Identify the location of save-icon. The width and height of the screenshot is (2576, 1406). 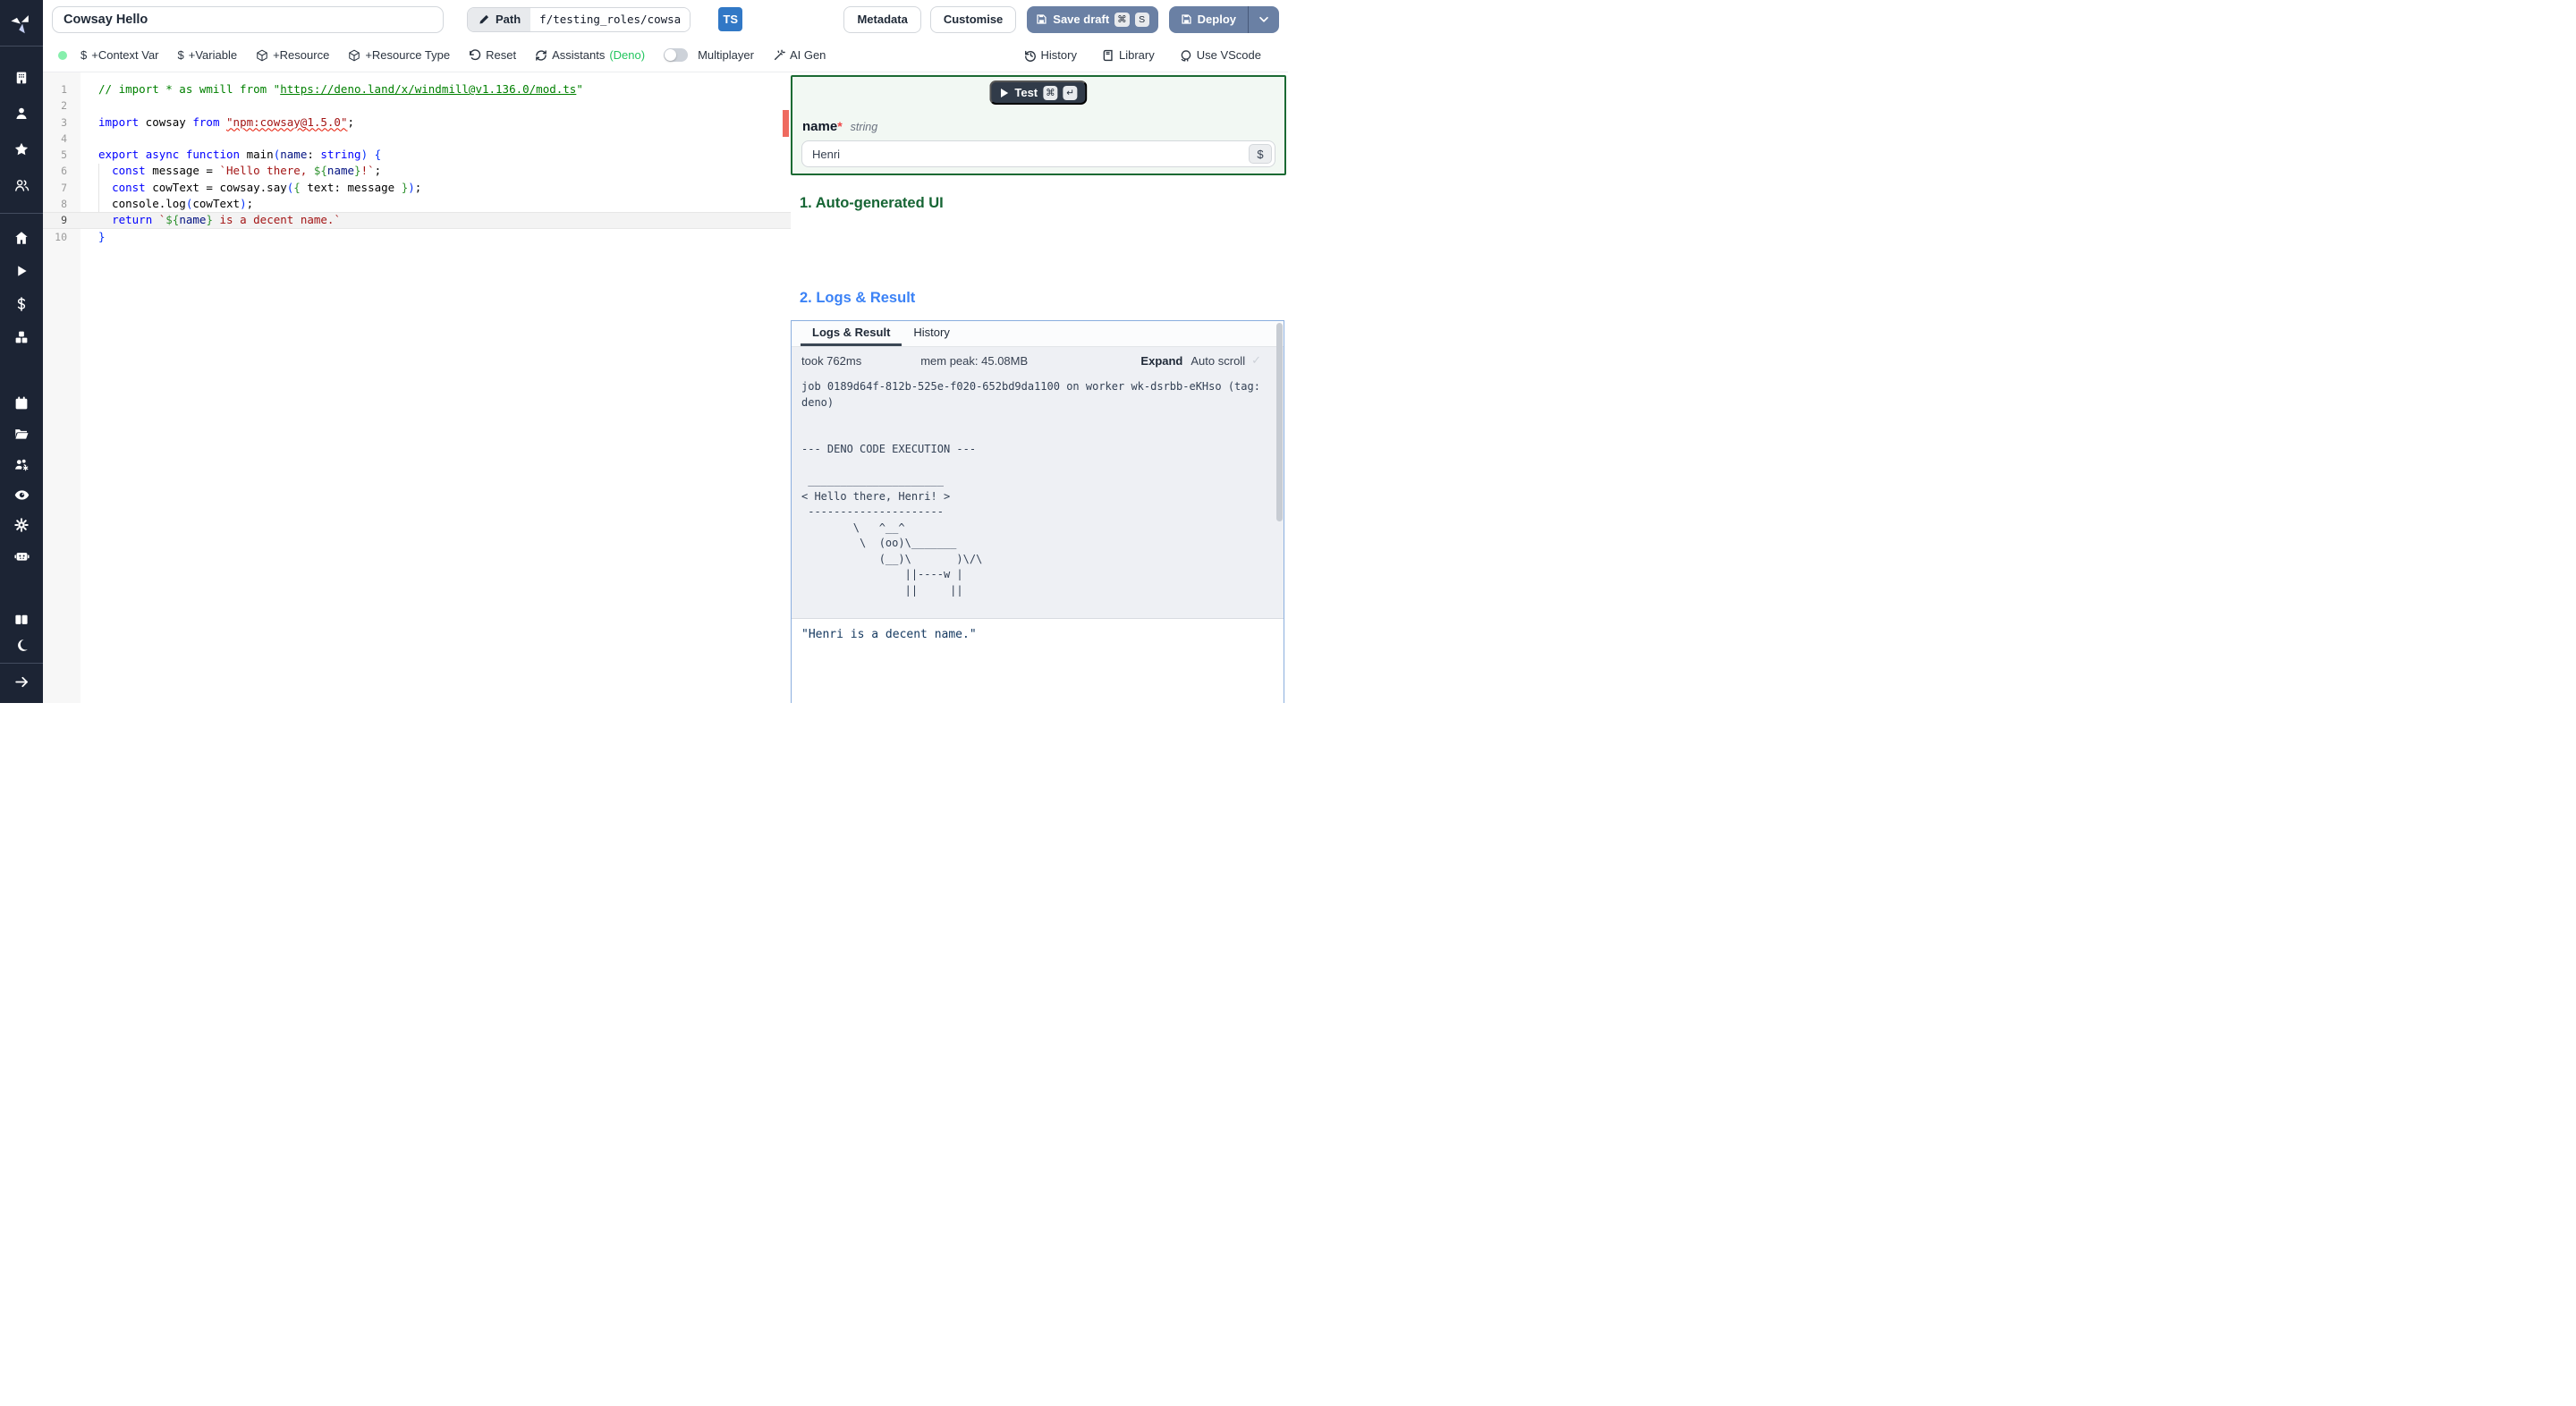
(1186, 19).